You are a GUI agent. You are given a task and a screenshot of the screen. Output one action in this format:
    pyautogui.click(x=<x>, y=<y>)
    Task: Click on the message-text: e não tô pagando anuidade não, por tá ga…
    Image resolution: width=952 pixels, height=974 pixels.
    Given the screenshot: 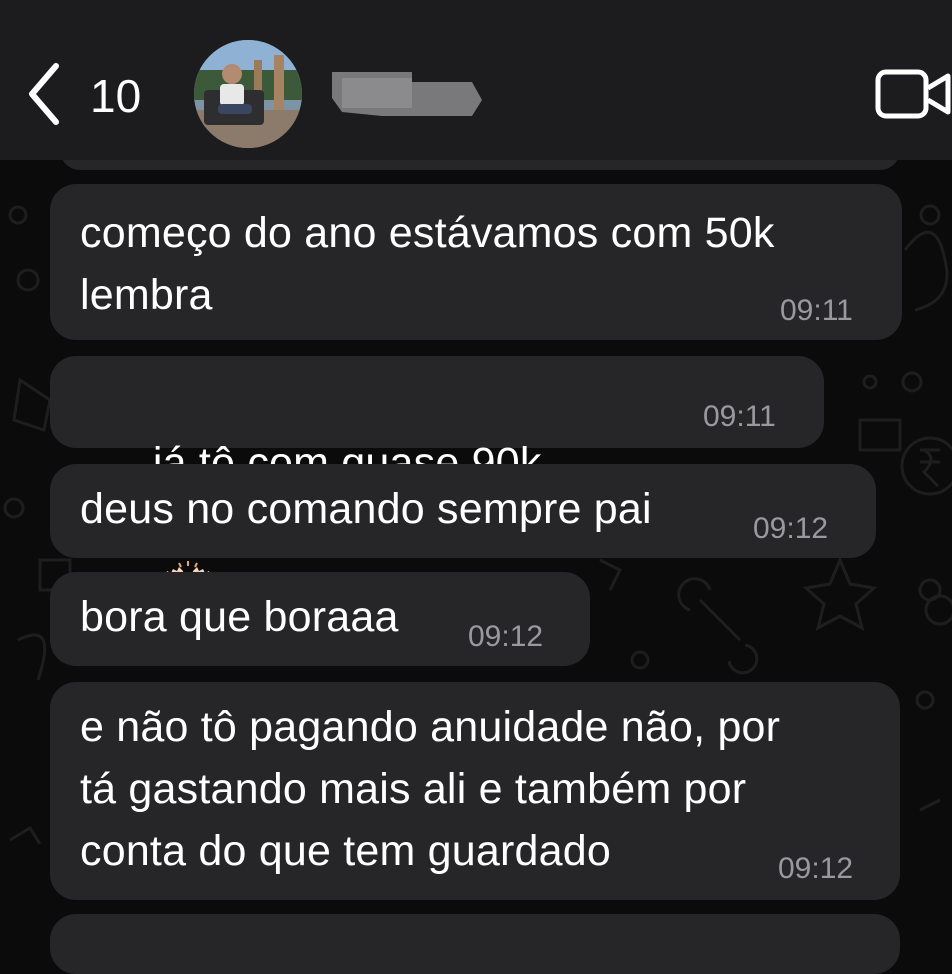 What is the action you would take?
    pyautogui.click(x=430, y=789)
    